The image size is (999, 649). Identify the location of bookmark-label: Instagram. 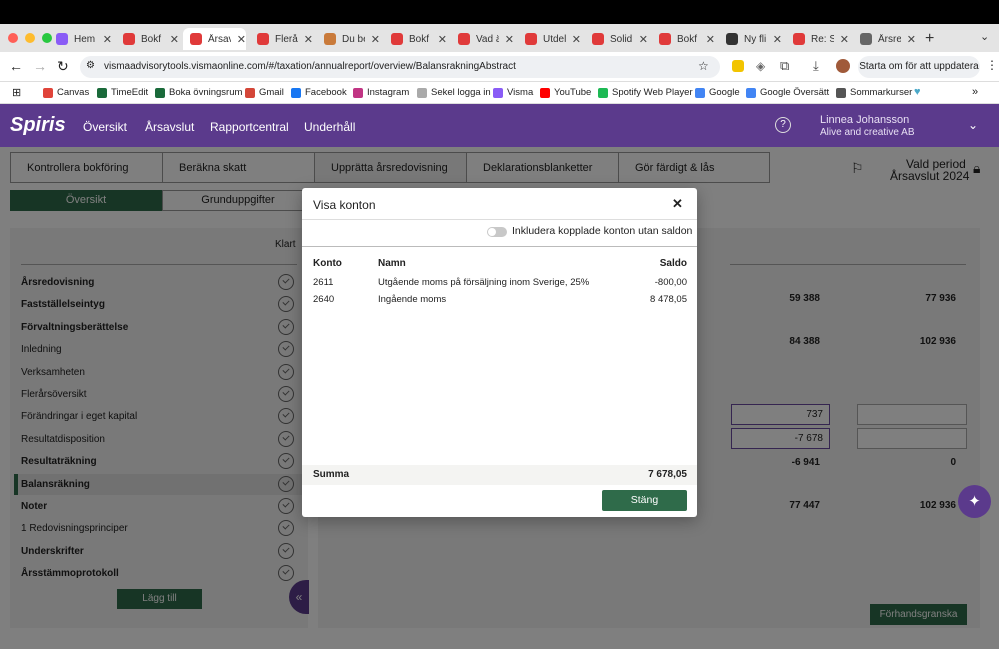
(388, 92).